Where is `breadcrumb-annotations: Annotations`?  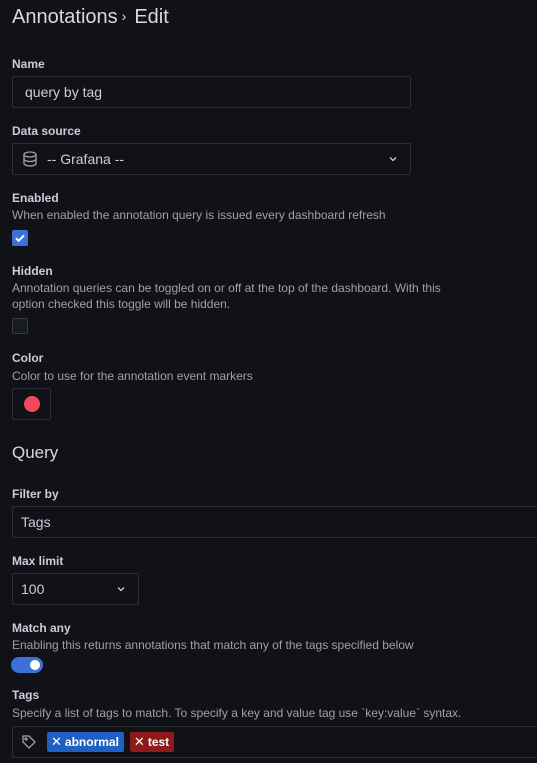
breadcrumb-annotations: Annotations is located at coordinates (65, 17).